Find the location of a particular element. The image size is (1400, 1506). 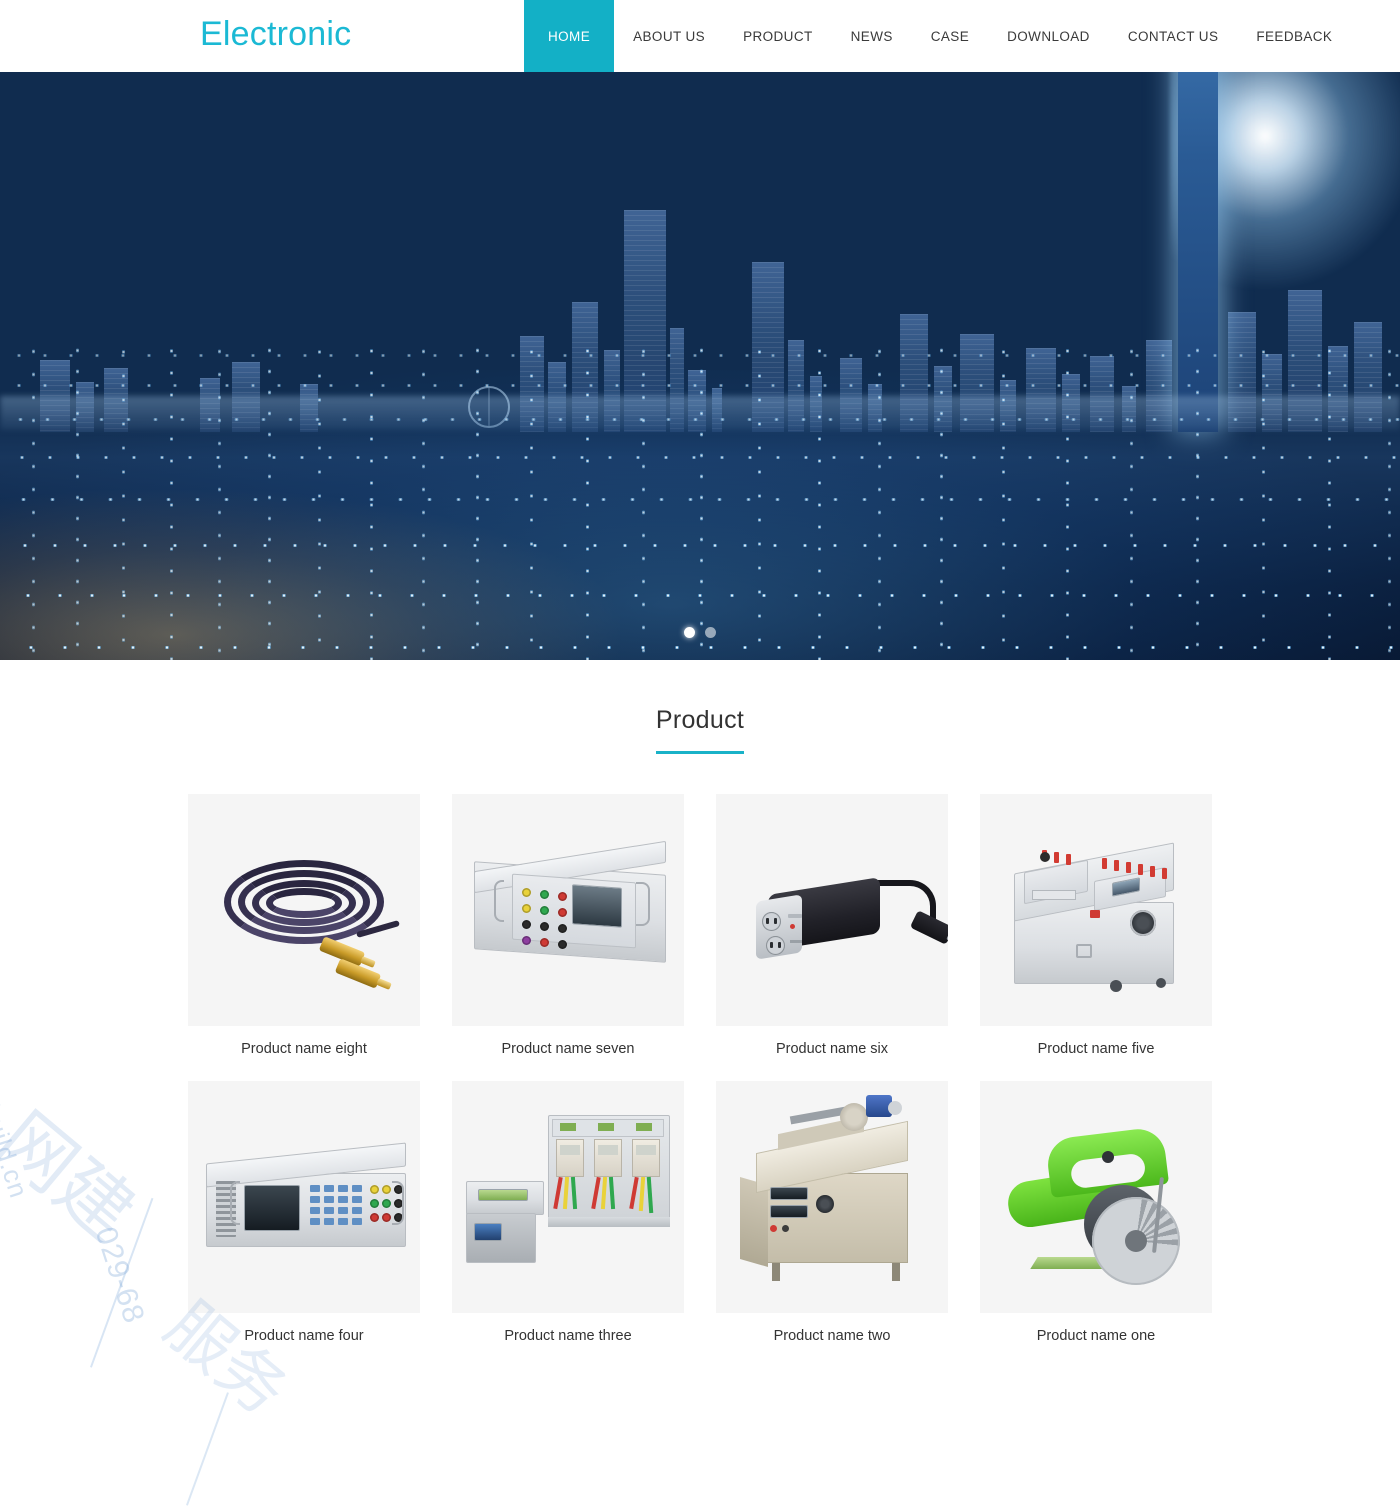

product-card: Product name five is located at coordinates (1096, 933).